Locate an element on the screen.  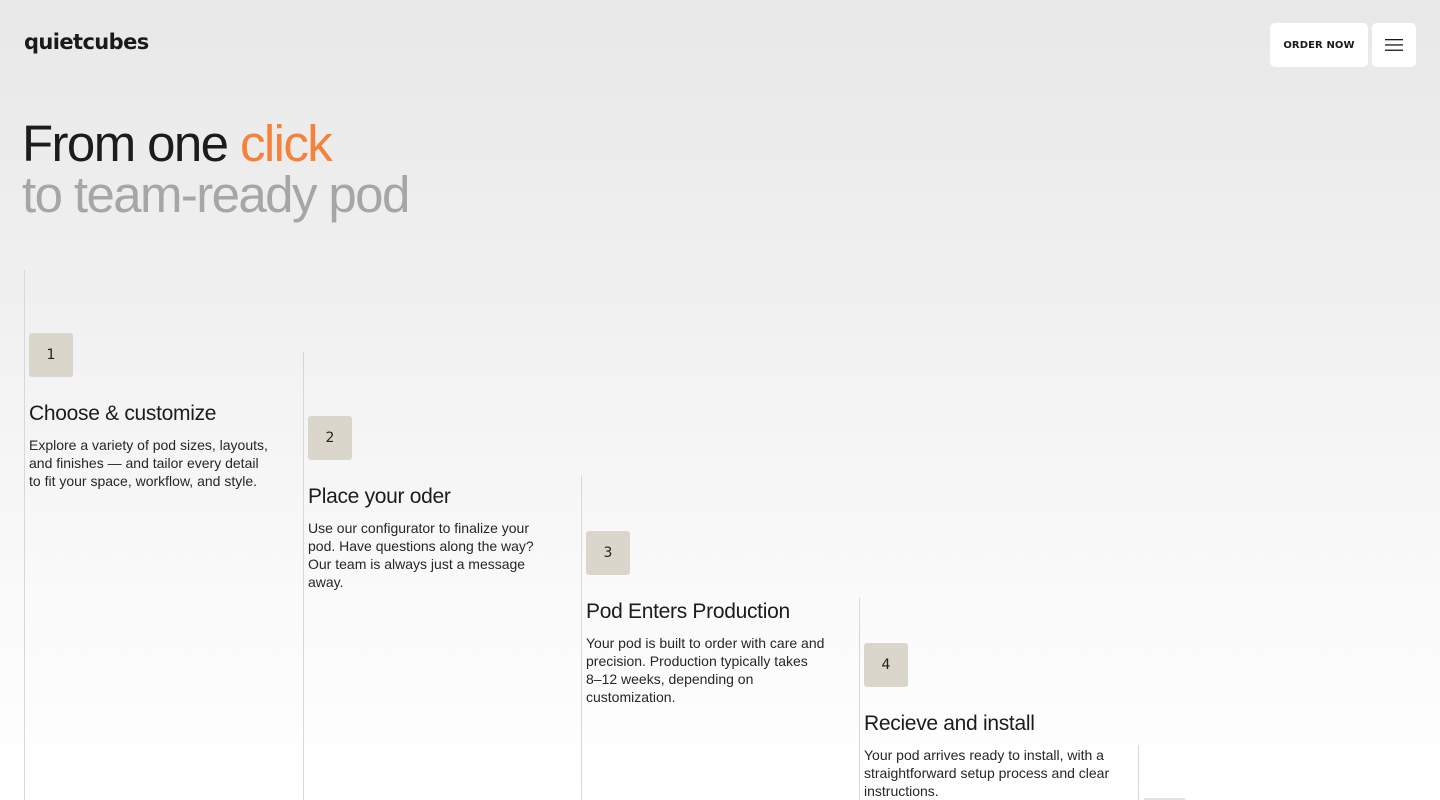
hero-line-2: to team-ready pod is located at coordinates (216, 194).